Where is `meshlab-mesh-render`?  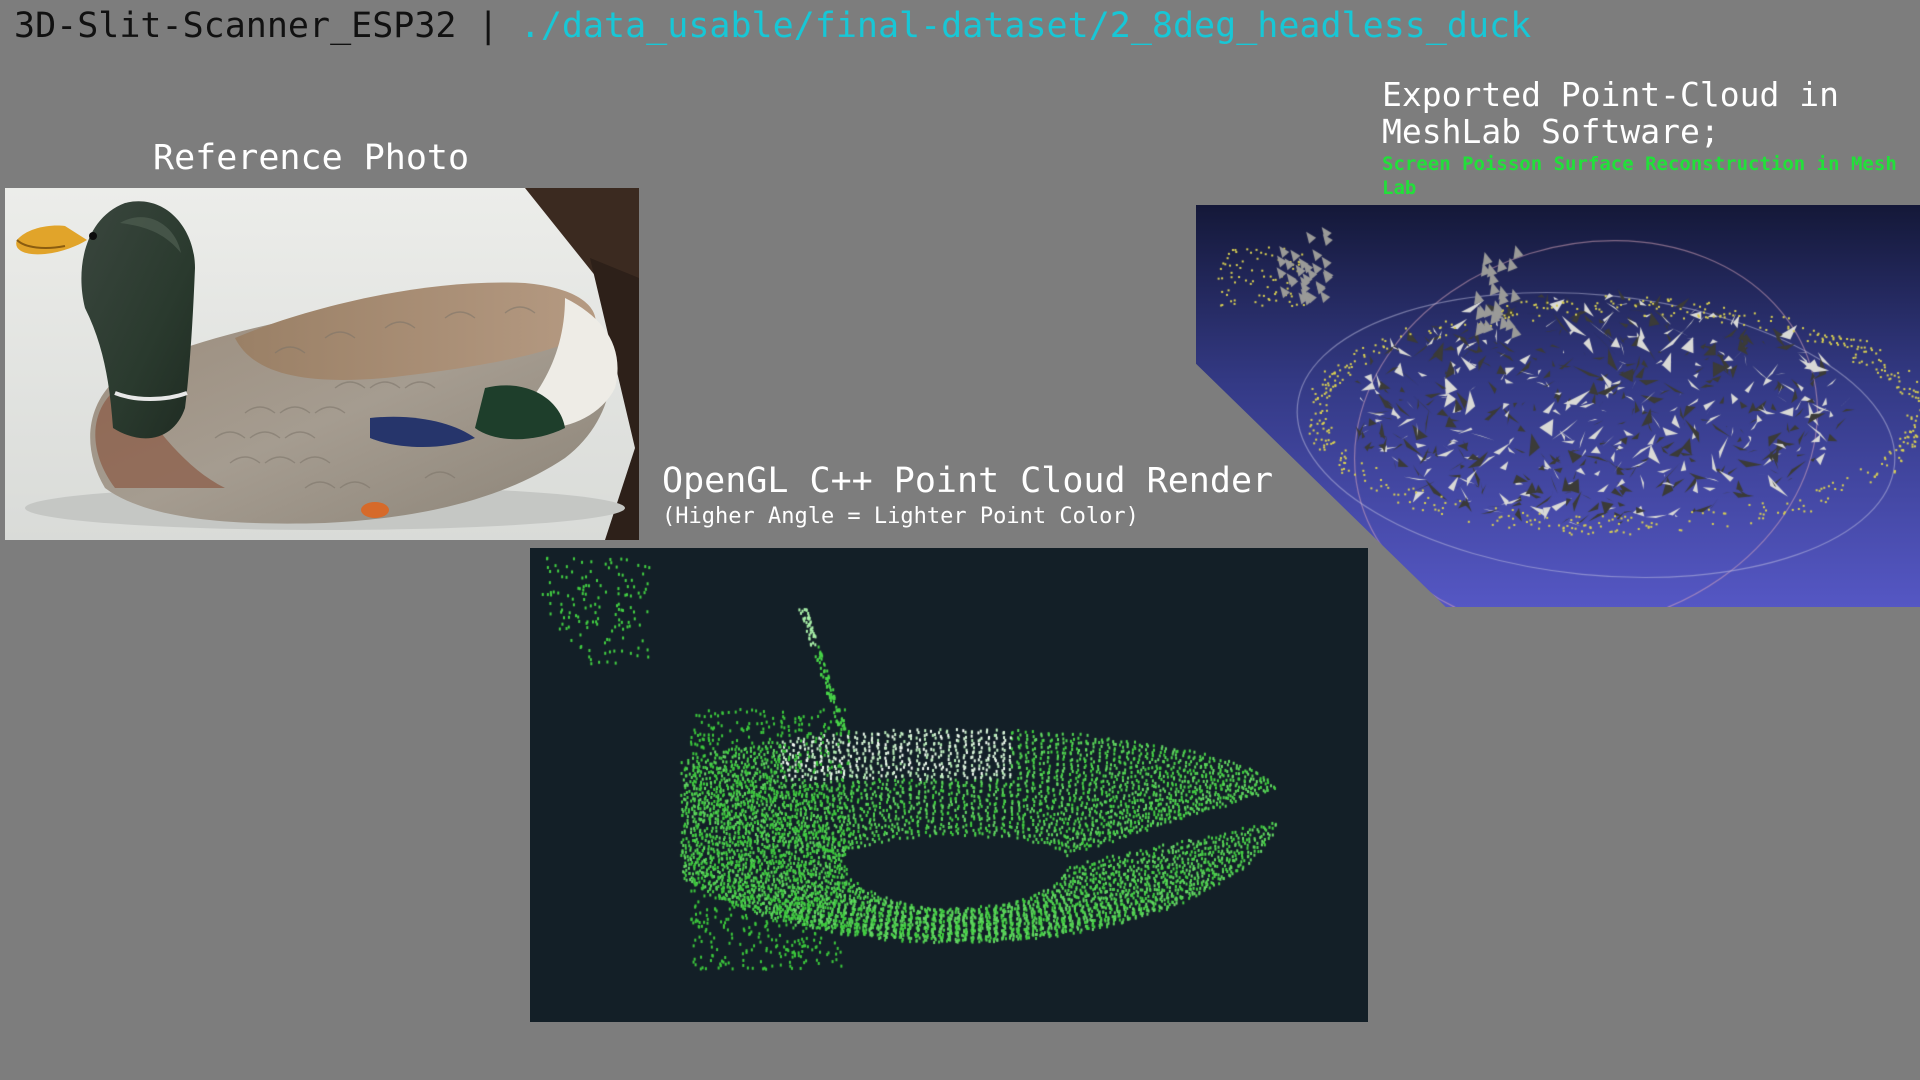 meshlab-mesh-render is located at coordinates (1558, 406).